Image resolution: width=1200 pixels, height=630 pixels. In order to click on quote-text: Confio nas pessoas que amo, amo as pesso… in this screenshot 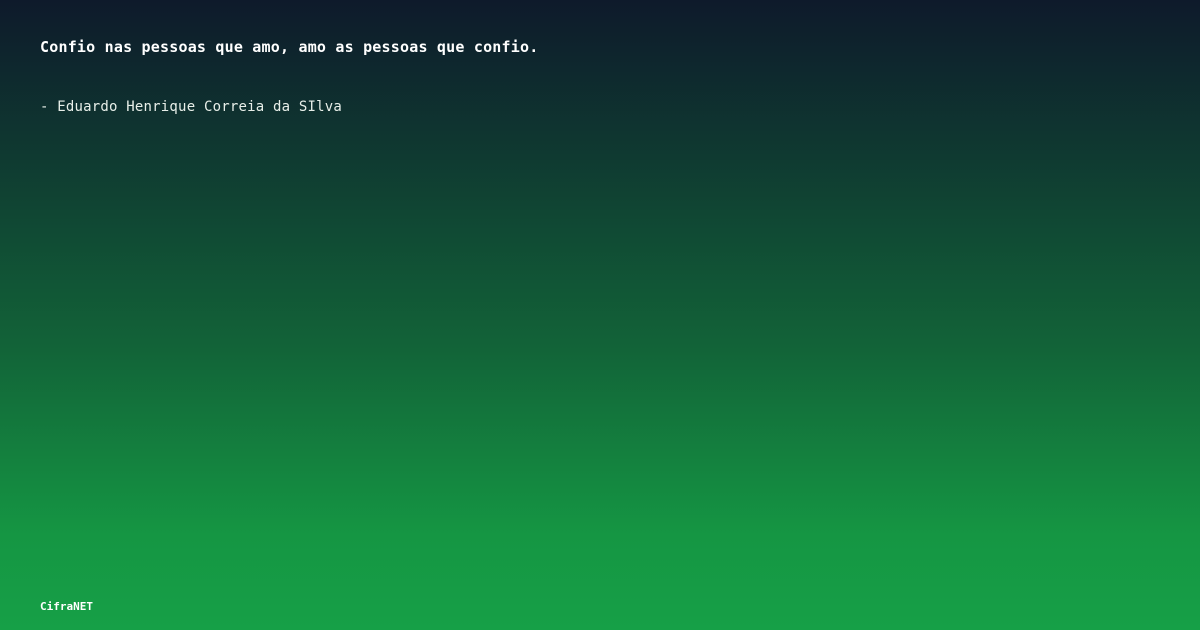, I will do `click(289, 47)`.